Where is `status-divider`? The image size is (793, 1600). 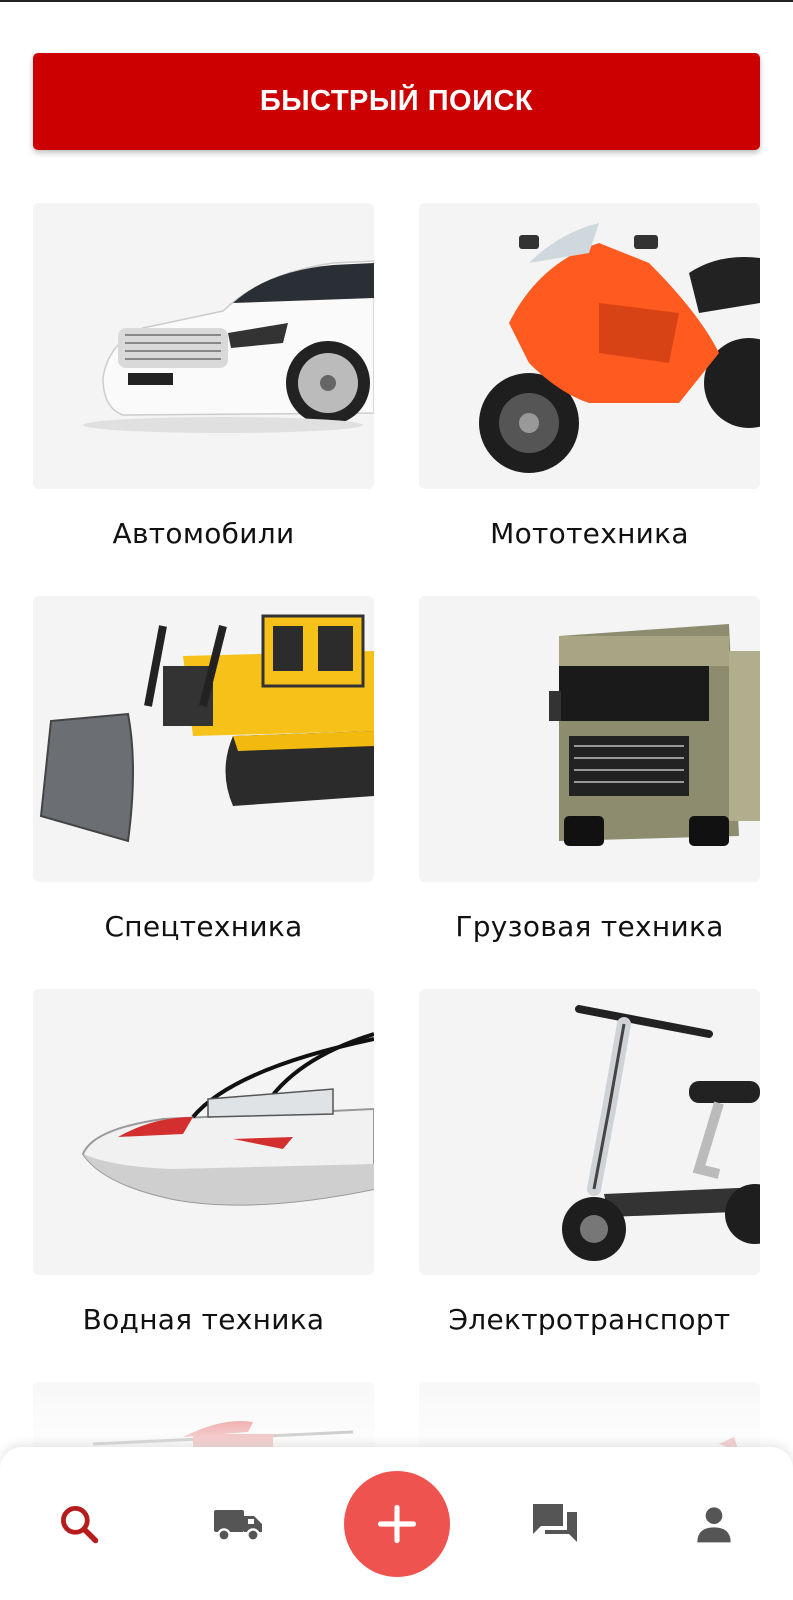
status-divider is located at coordinates (396, 1).